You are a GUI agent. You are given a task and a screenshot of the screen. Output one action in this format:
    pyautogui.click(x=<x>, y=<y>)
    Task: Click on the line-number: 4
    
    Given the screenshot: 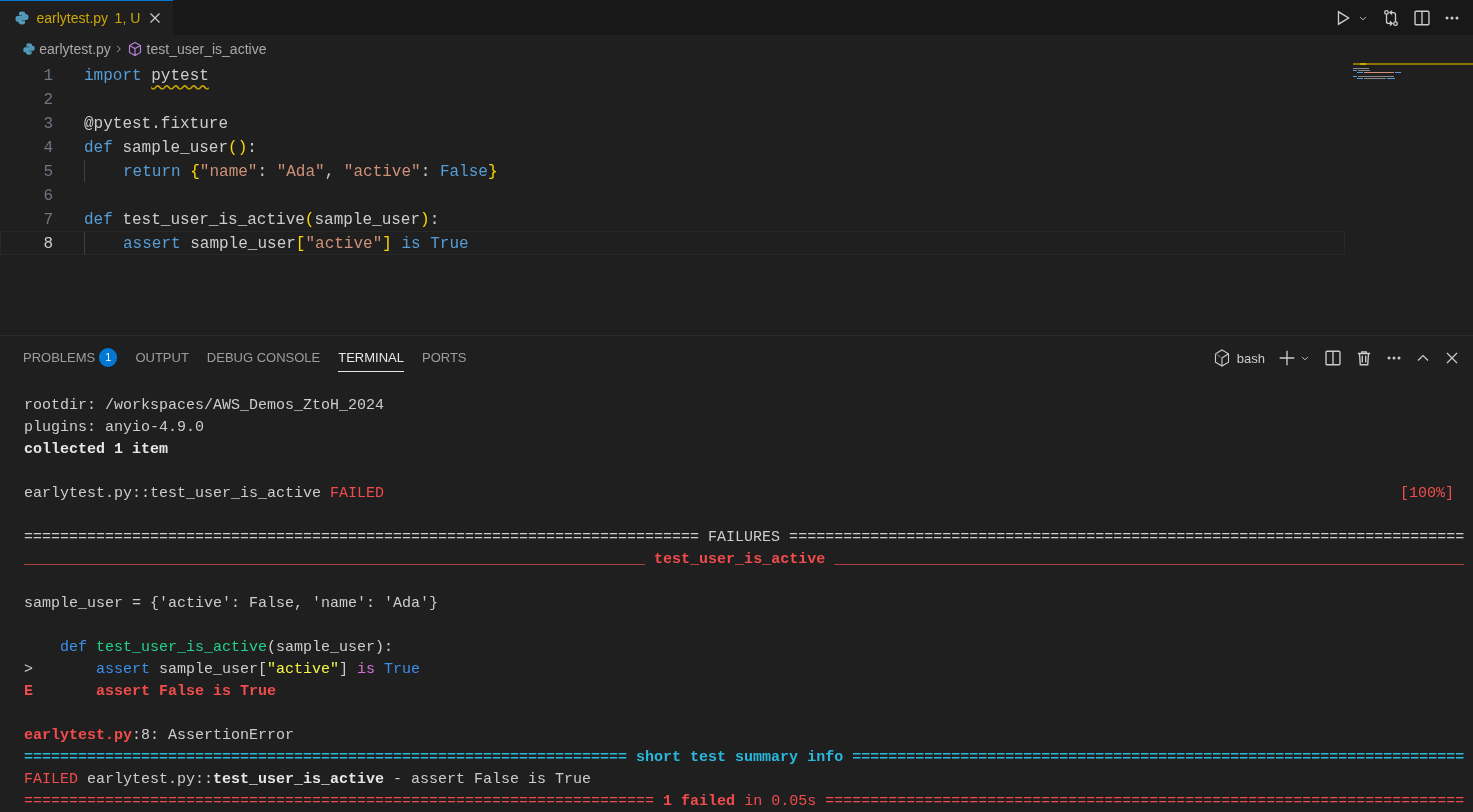 What is the action you would take?
    pyautogui.click(x=47, y=148)
    